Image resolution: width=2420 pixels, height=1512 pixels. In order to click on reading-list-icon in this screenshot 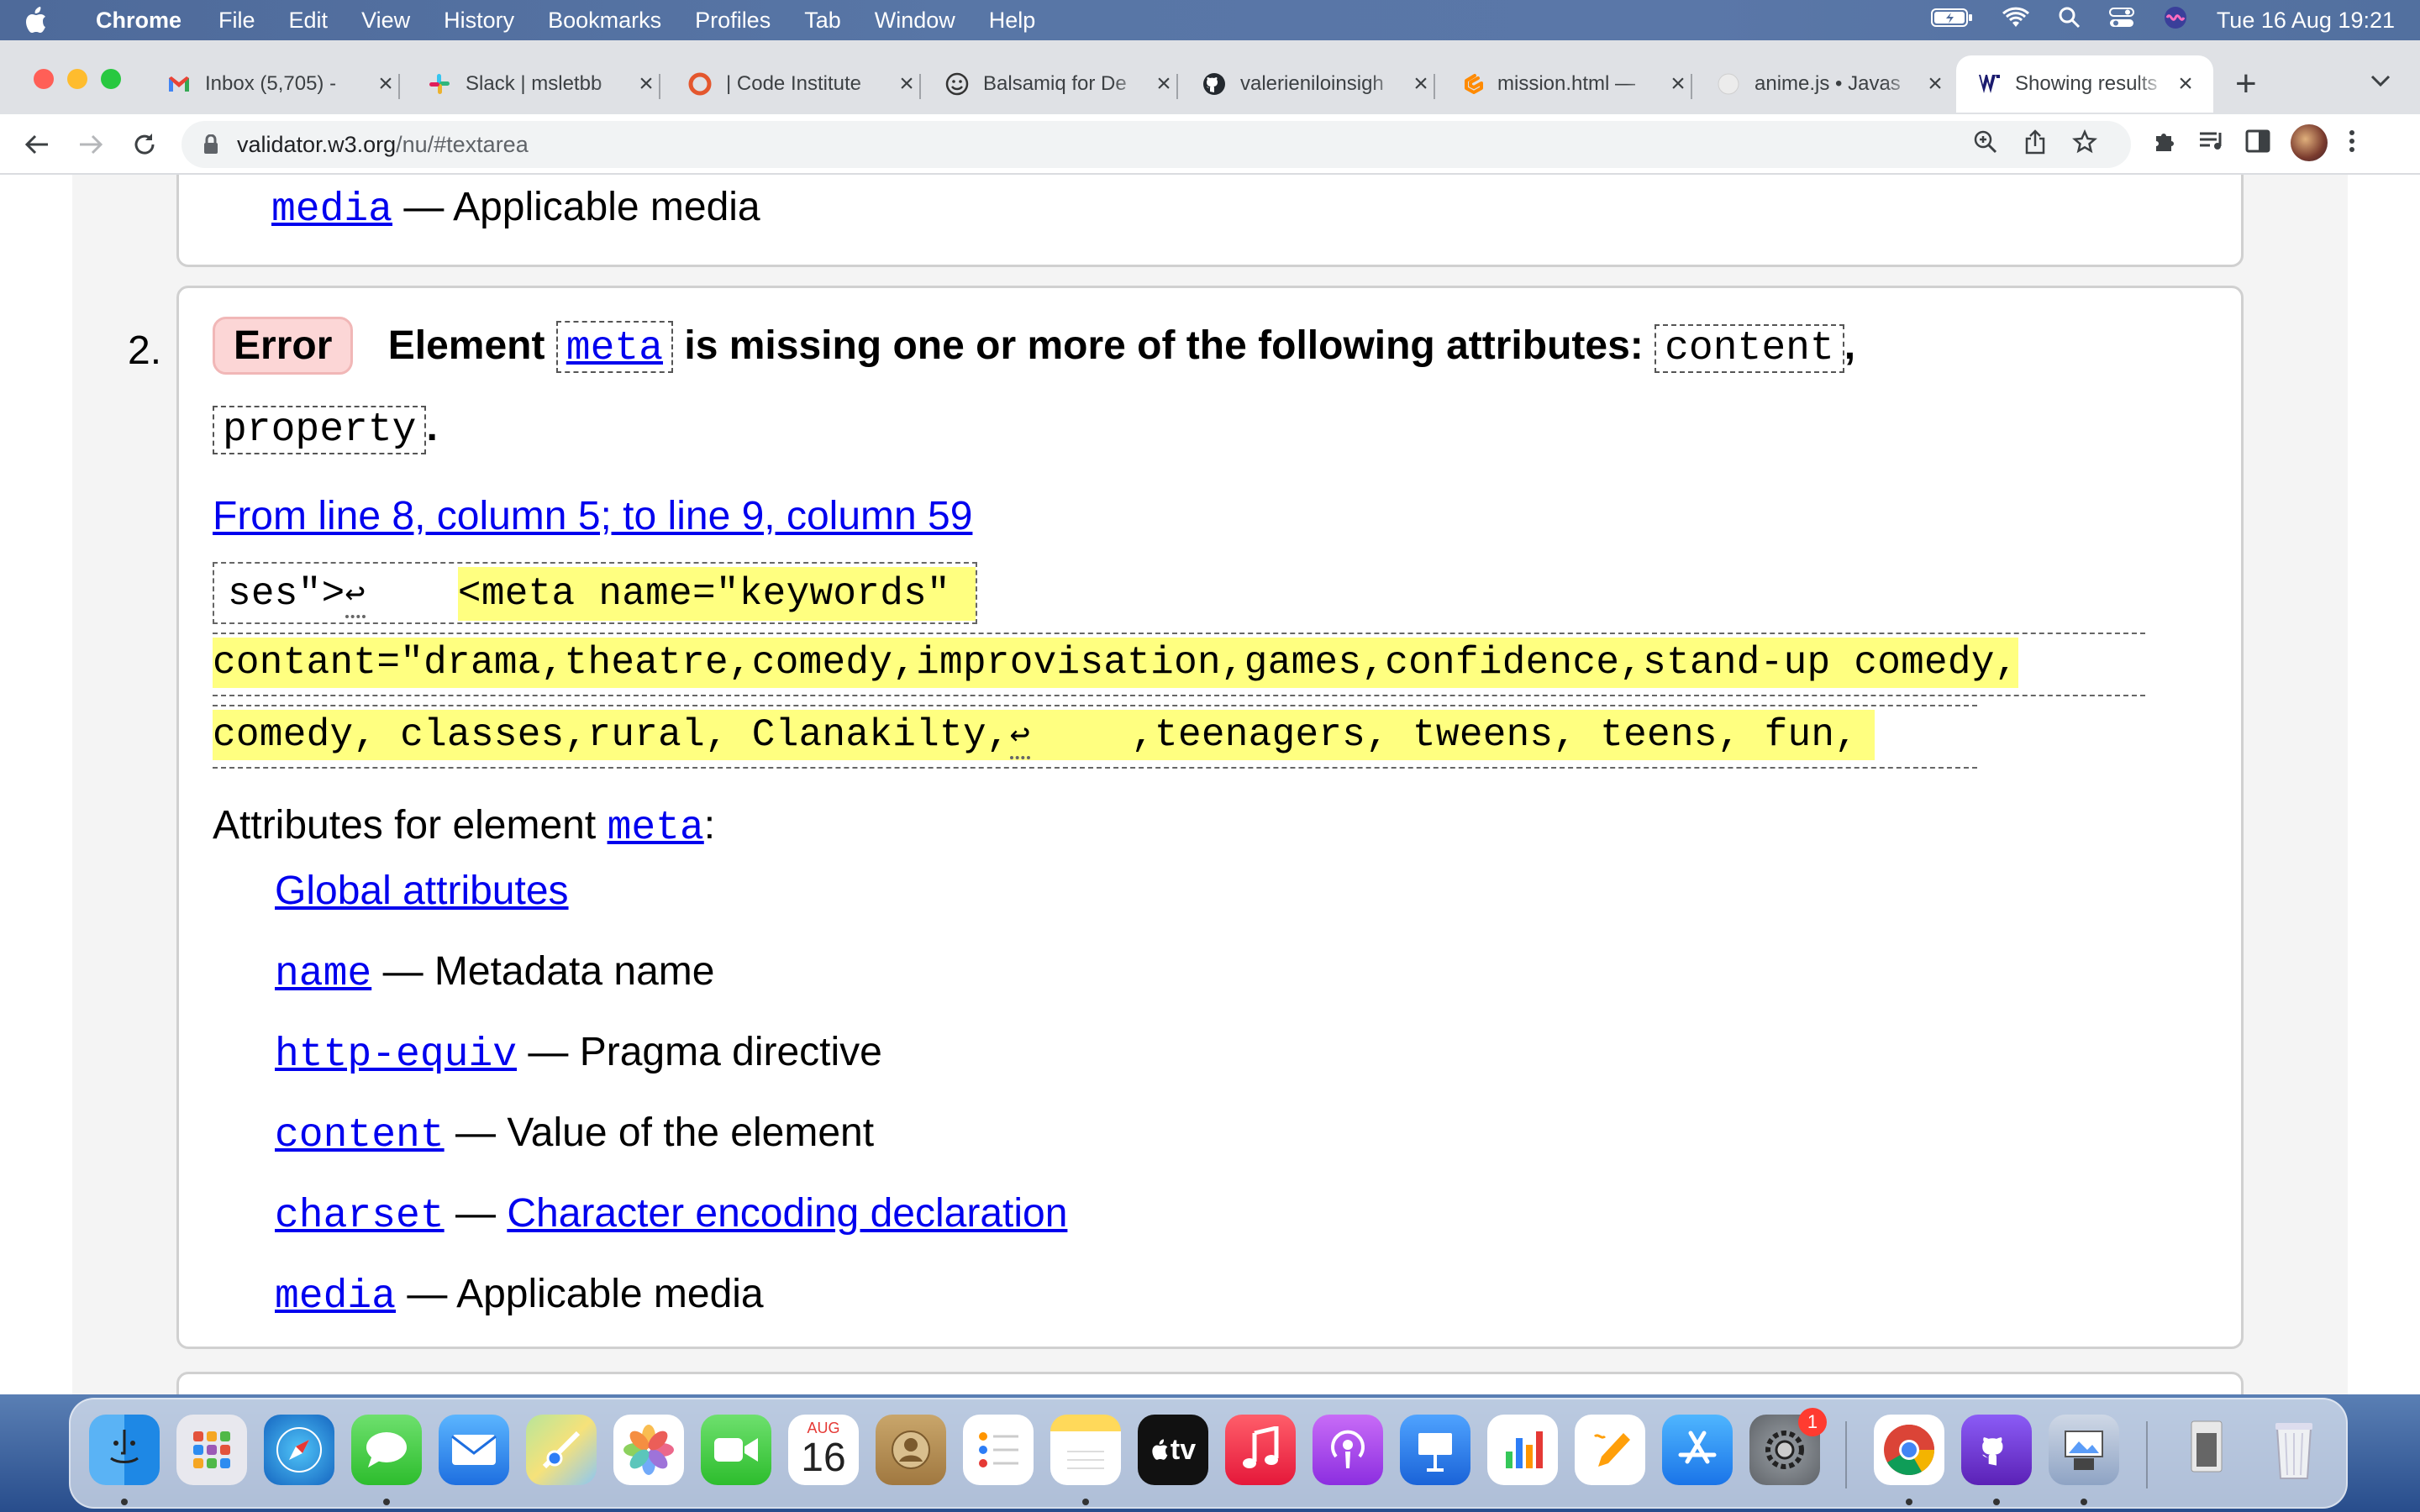, I will do `click(2211, 143)`.